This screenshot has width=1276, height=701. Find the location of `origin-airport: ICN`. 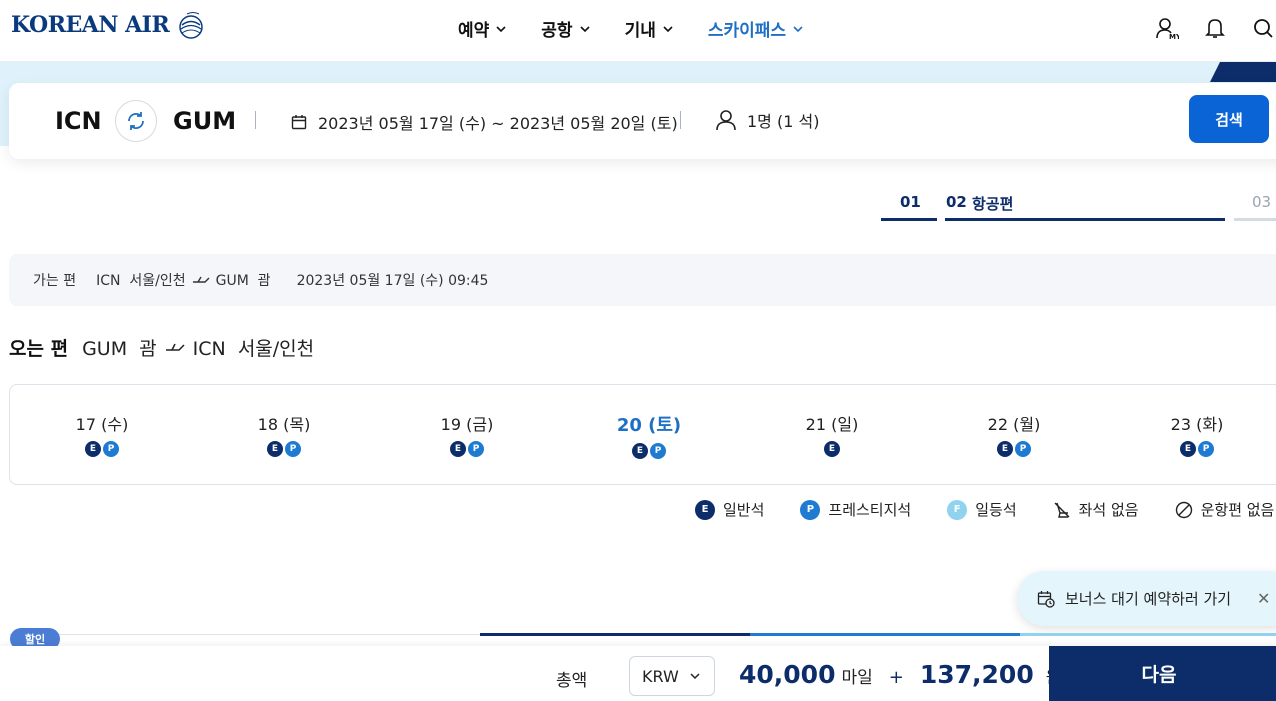

origin-airport: ICN is located at coordinates (78, 121).